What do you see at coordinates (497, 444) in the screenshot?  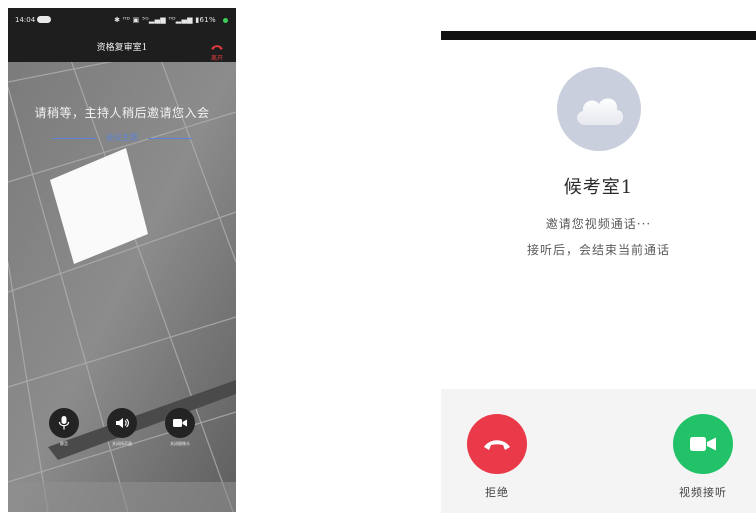 I see `hang-up-icon` at bounding box center [497, 444].